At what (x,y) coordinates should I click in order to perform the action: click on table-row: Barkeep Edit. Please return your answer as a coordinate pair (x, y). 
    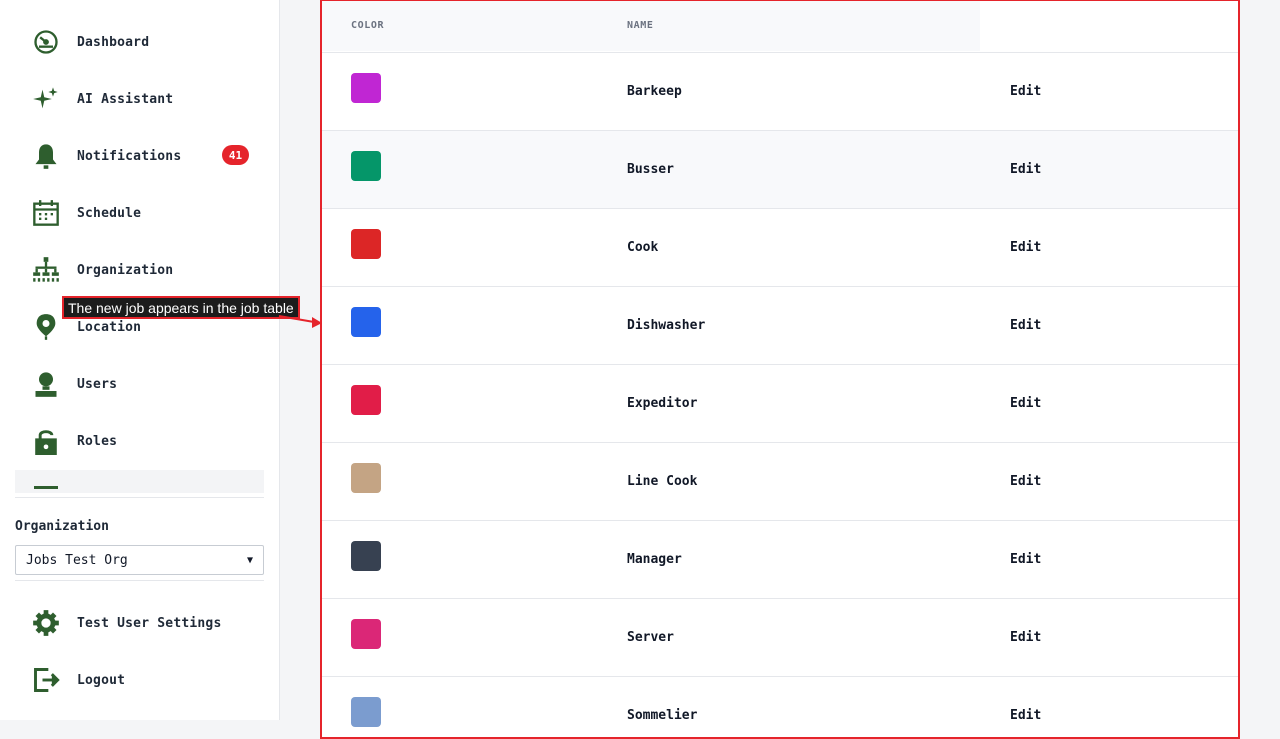
    Looking at the image, I should click on (780, 92).